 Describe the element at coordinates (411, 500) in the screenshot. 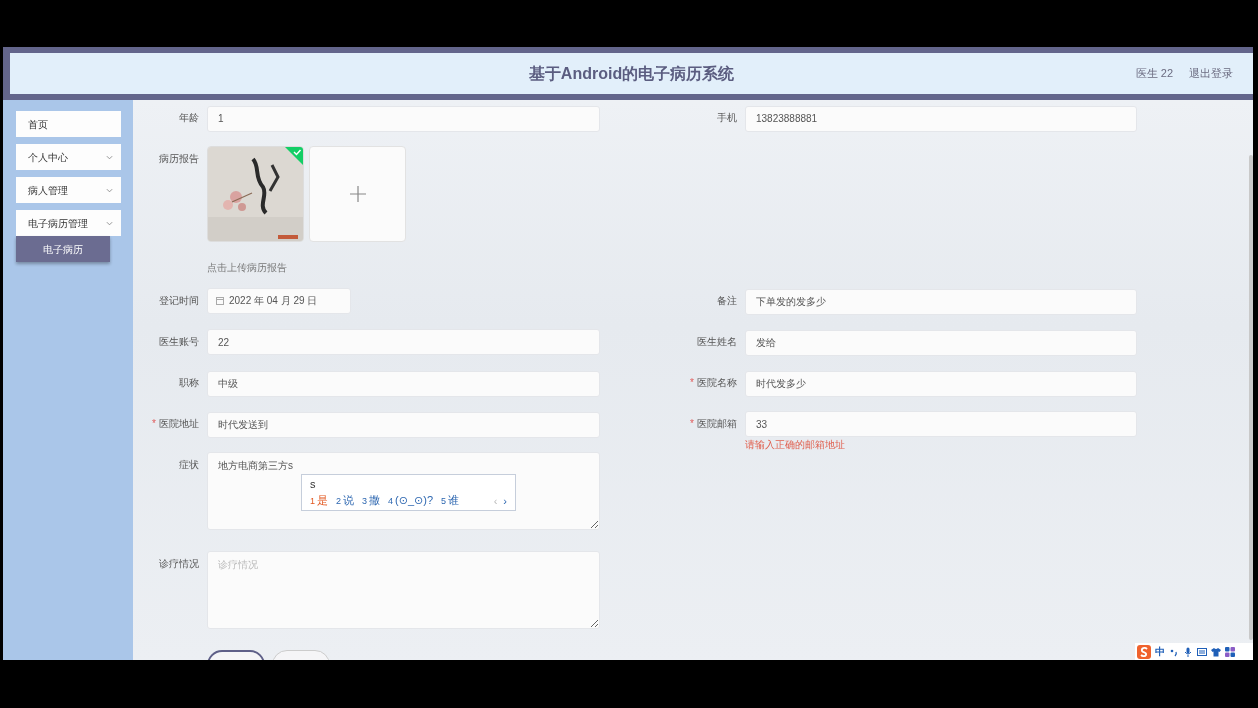

I see `ime-candidate: 4 (⊙_⊙)?` at that location.